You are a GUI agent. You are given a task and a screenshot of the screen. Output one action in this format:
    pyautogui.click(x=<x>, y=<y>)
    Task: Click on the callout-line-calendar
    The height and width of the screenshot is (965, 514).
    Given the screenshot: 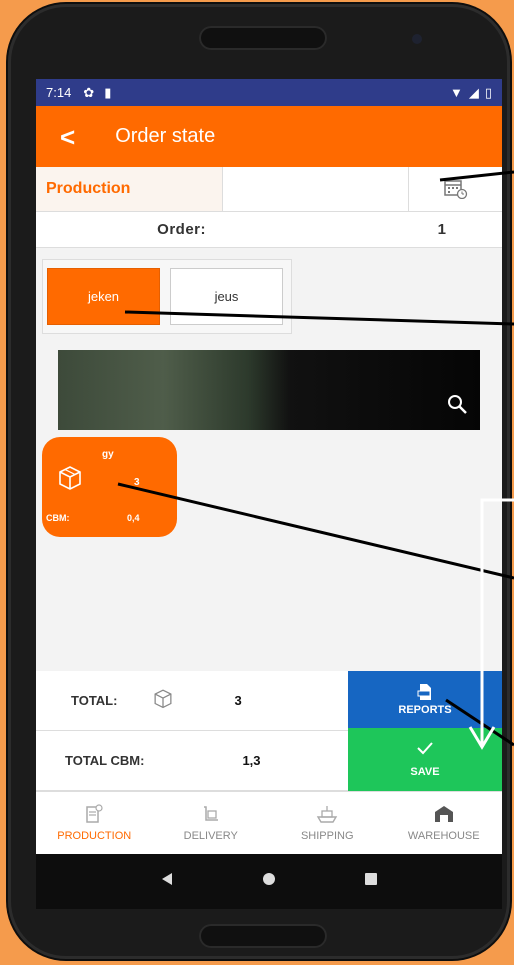 What is the action you would take?
    pyautogui.click(x=476, y=176)
    